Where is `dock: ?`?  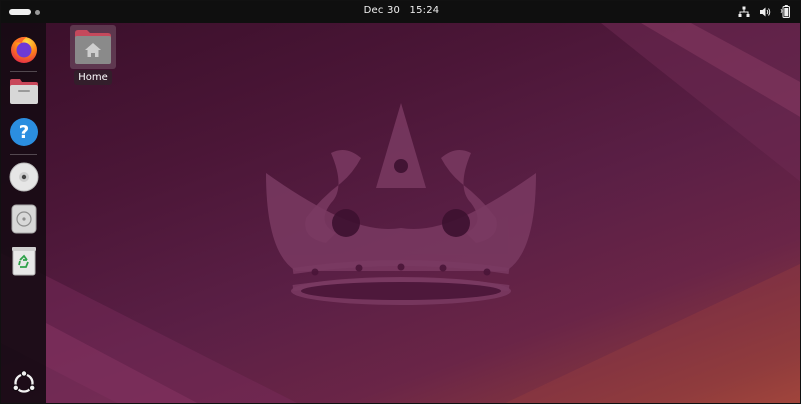
dock: ? is located at coordinates (23, 213).